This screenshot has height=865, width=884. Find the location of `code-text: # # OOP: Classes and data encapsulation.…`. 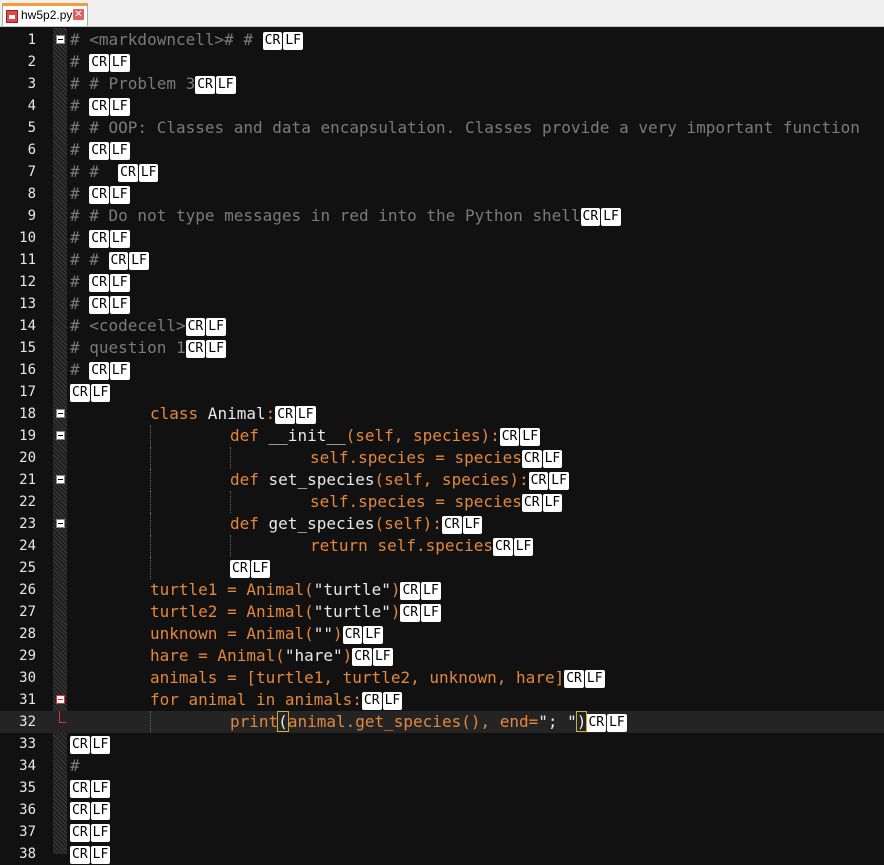

code-text: # # OOP: Classes and data encapsulation.… is located at coordinates (465, 128).